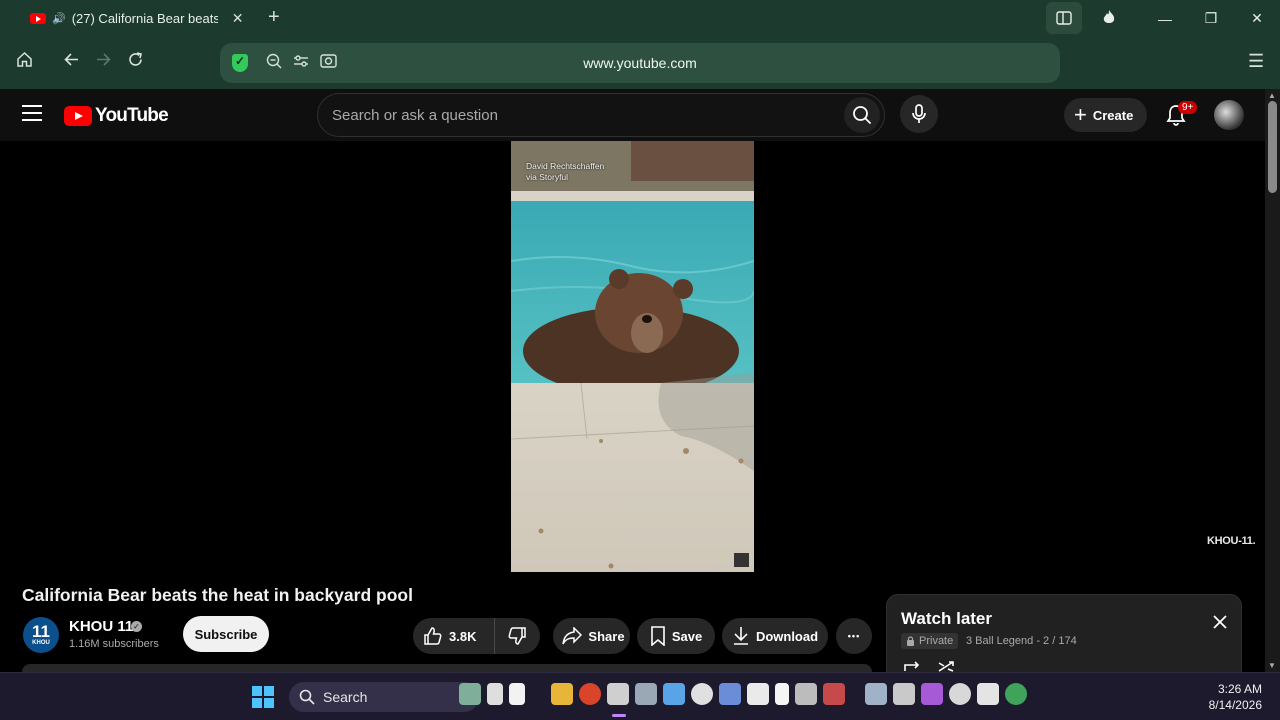 This screenshot has width=1280, height=720. Describe the element at coordinates (433, 636) in the screenshot. I see `thumbs-up-icon` at that location.